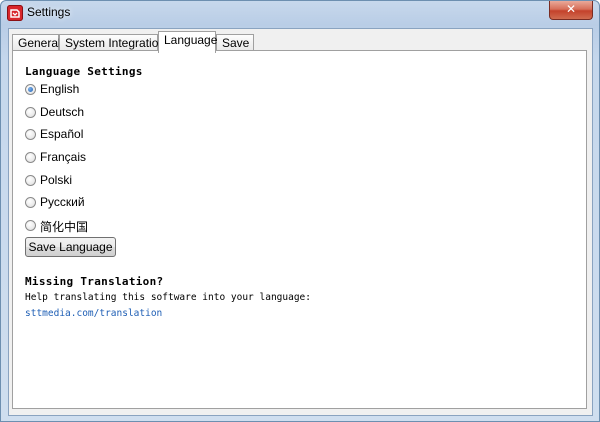 Image resolution: width=600 pixels, height=422 pixels. I want to click on translation-link: sttmedia.com/translation, so click(93, 313).